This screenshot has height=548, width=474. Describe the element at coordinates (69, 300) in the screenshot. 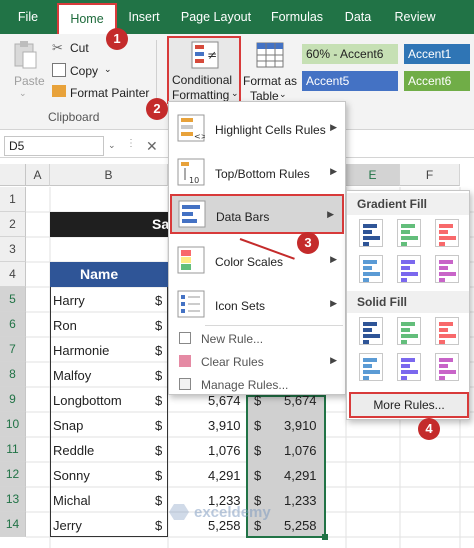

I see `table-row: Harry` at that location.